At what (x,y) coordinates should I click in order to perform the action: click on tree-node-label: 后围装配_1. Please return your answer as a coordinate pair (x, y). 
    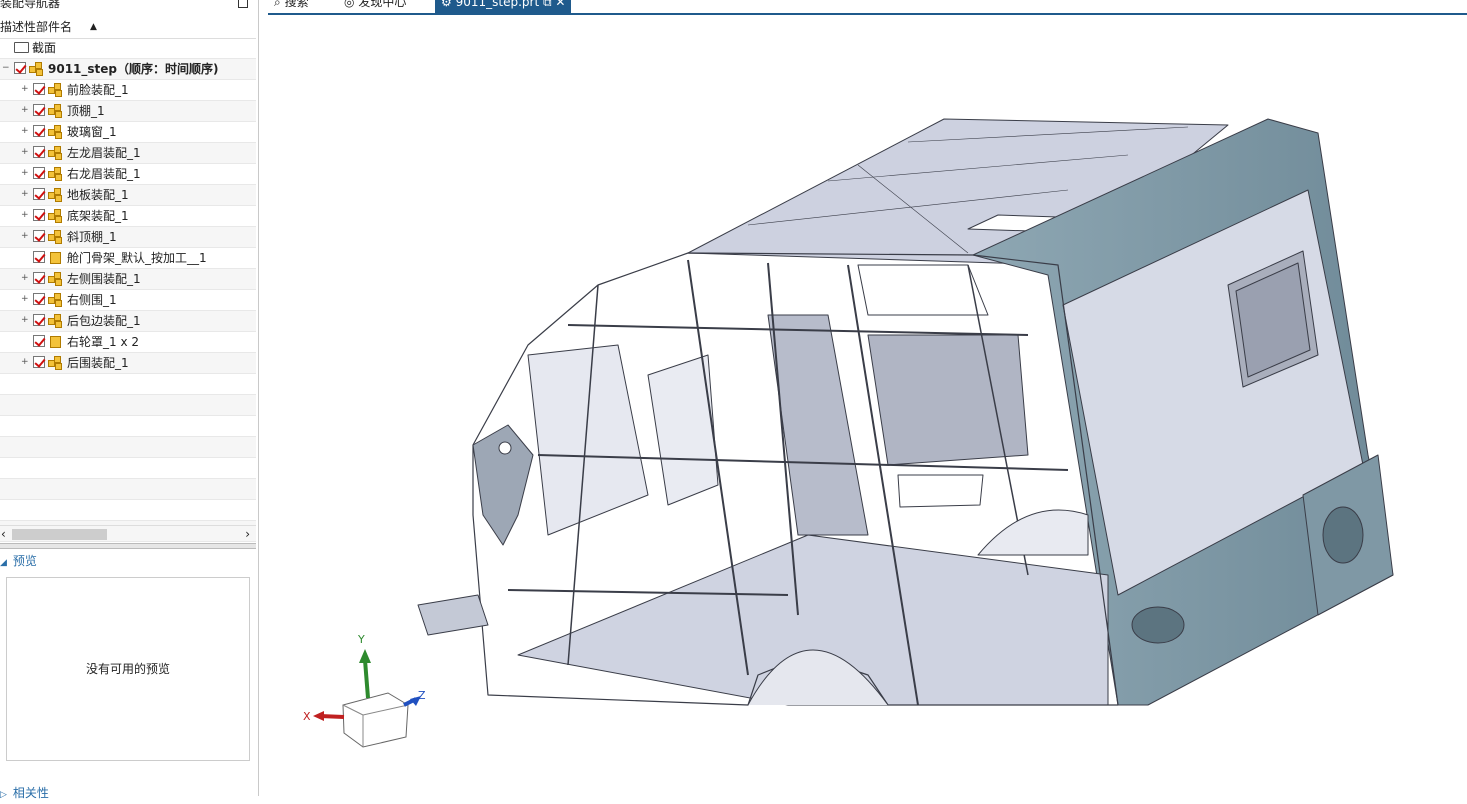
    Looking at the image, I should click on (98, 363).